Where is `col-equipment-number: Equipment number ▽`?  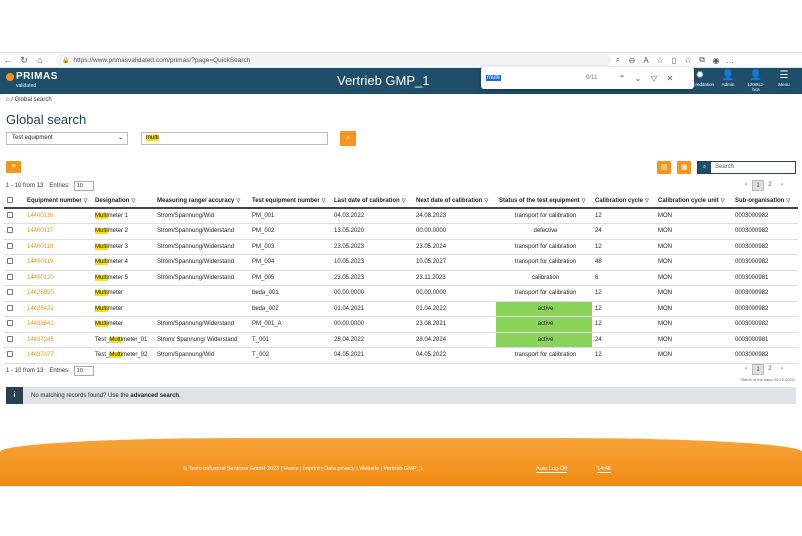 col-equipment-number: Equipment number ▽ is located at coordinates (58, 201).